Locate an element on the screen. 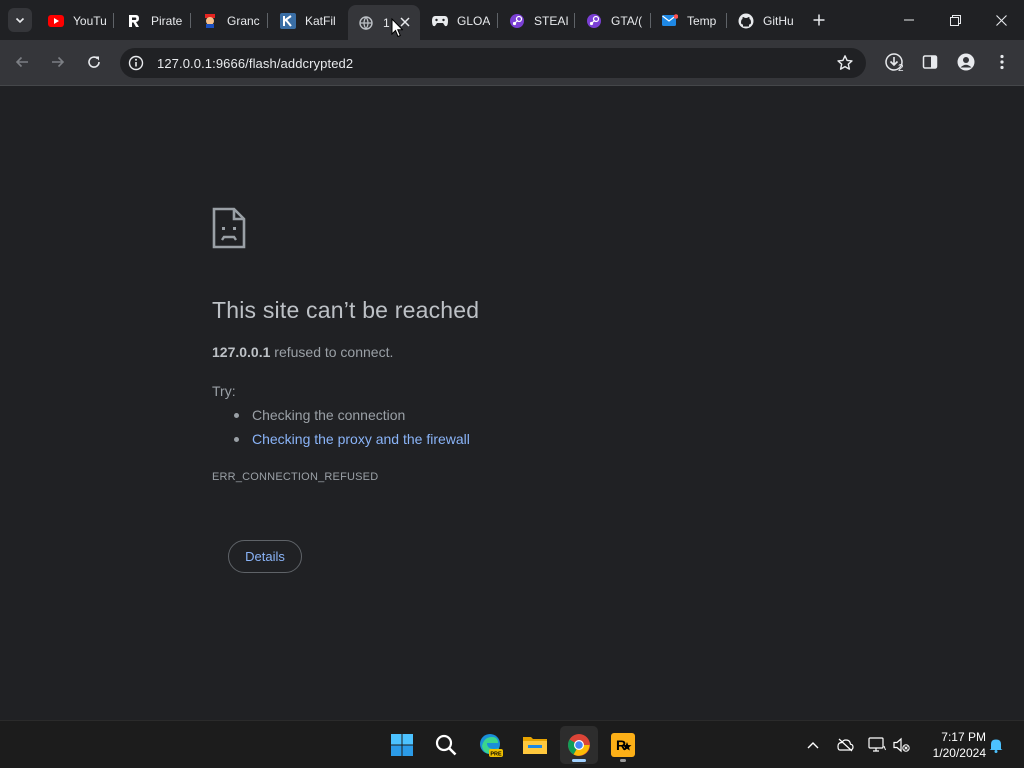 Image resolution: width=1024 pixels, height=768 pixels. close-window-button is located at coordinates (1001, 20).